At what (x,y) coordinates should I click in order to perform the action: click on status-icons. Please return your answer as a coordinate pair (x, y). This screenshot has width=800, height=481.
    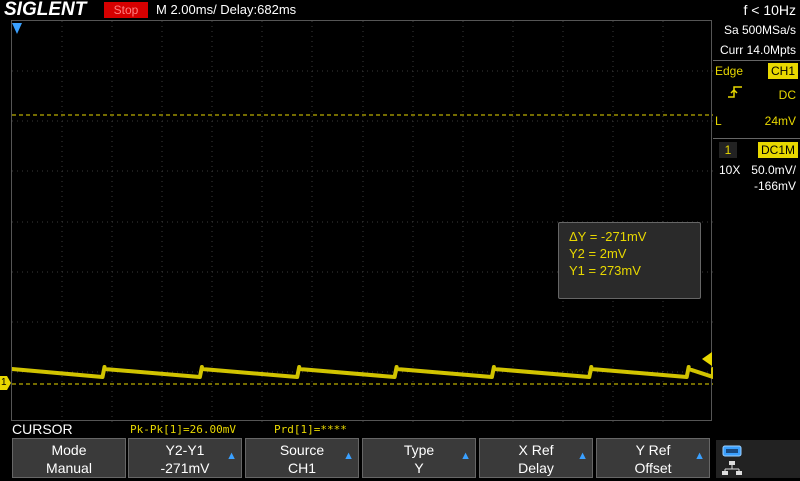
    Looking at the image, I should click on (758, 459).